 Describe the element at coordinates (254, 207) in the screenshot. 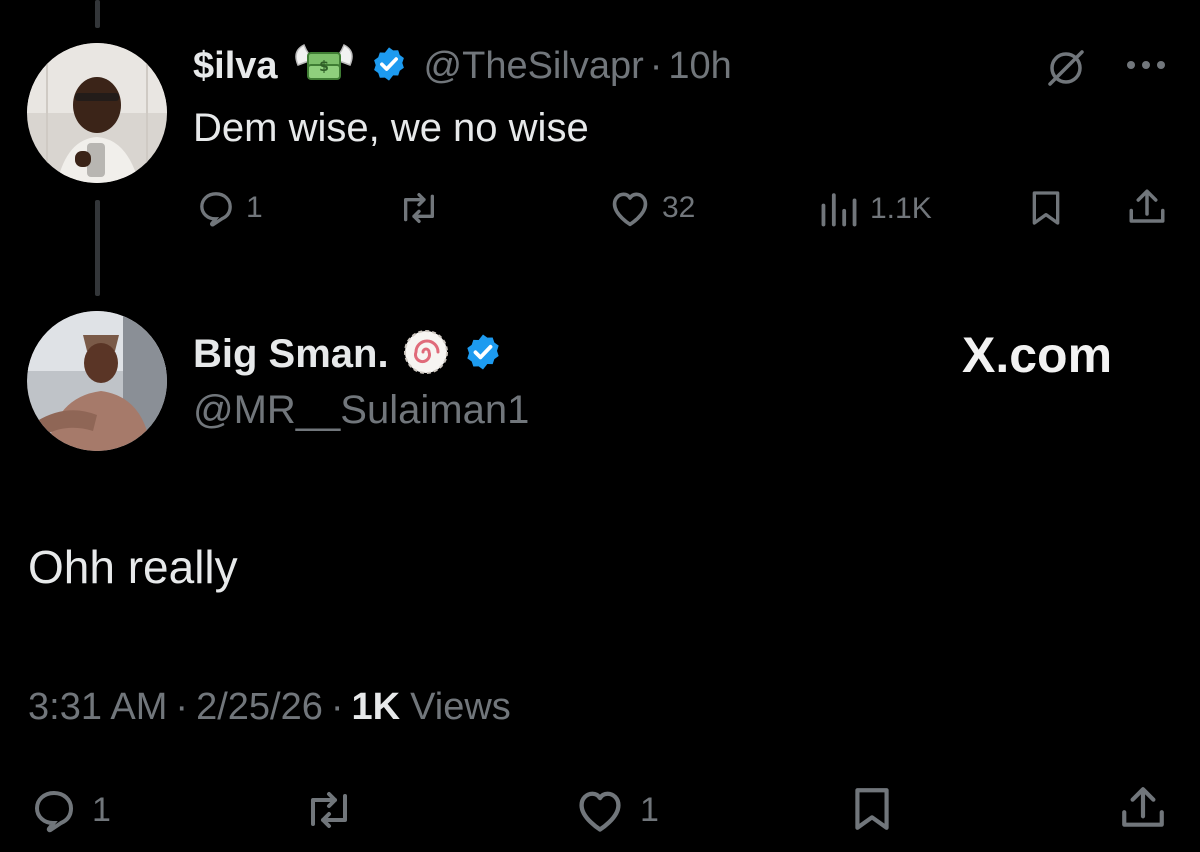

I see `reply-count: 1` at that location.